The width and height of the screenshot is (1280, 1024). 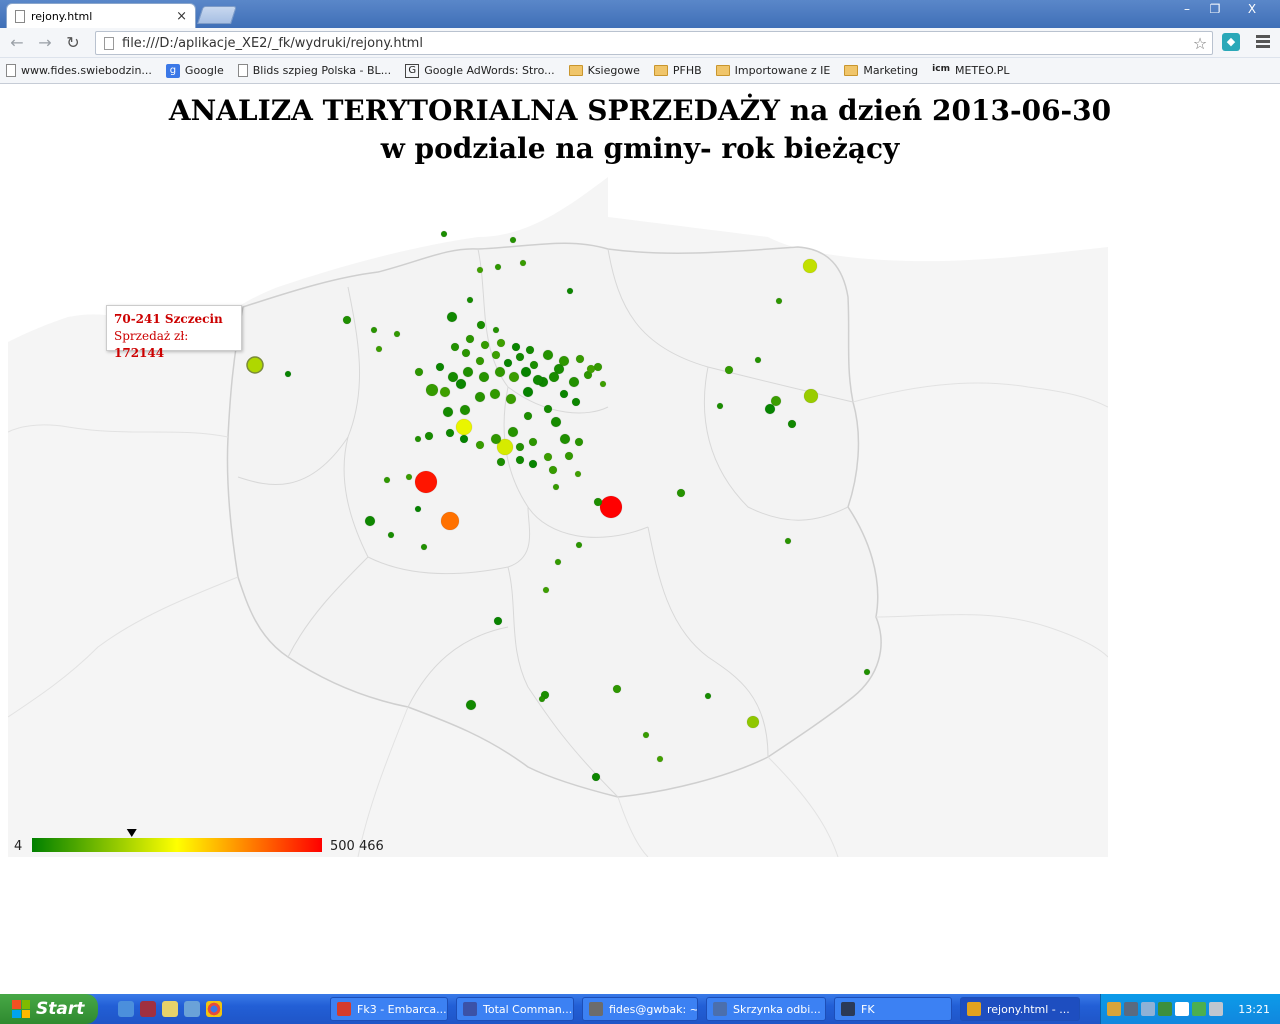 I want to click on back-button: ←, so click(x=17, y=43).